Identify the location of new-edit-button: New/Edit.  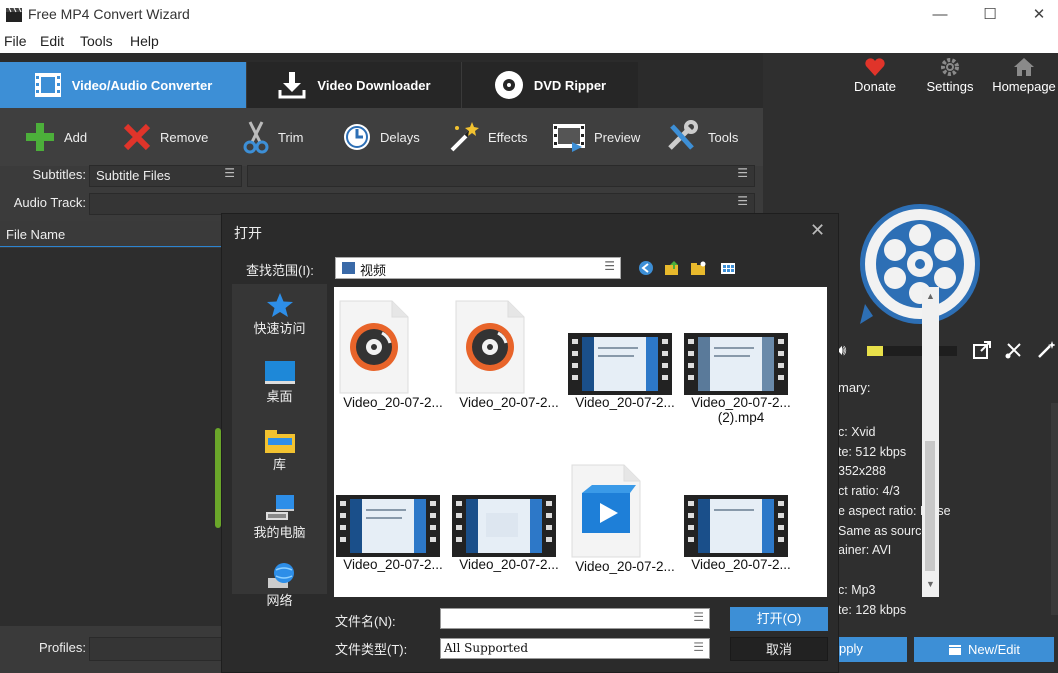
(984, 649).